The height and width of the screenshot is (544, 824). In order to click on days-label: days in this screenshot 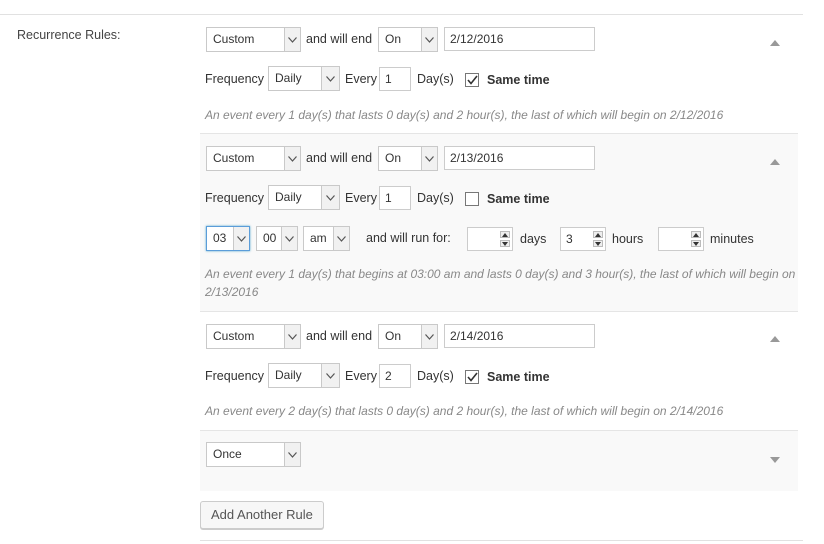, I will do `click(533, 239)`.